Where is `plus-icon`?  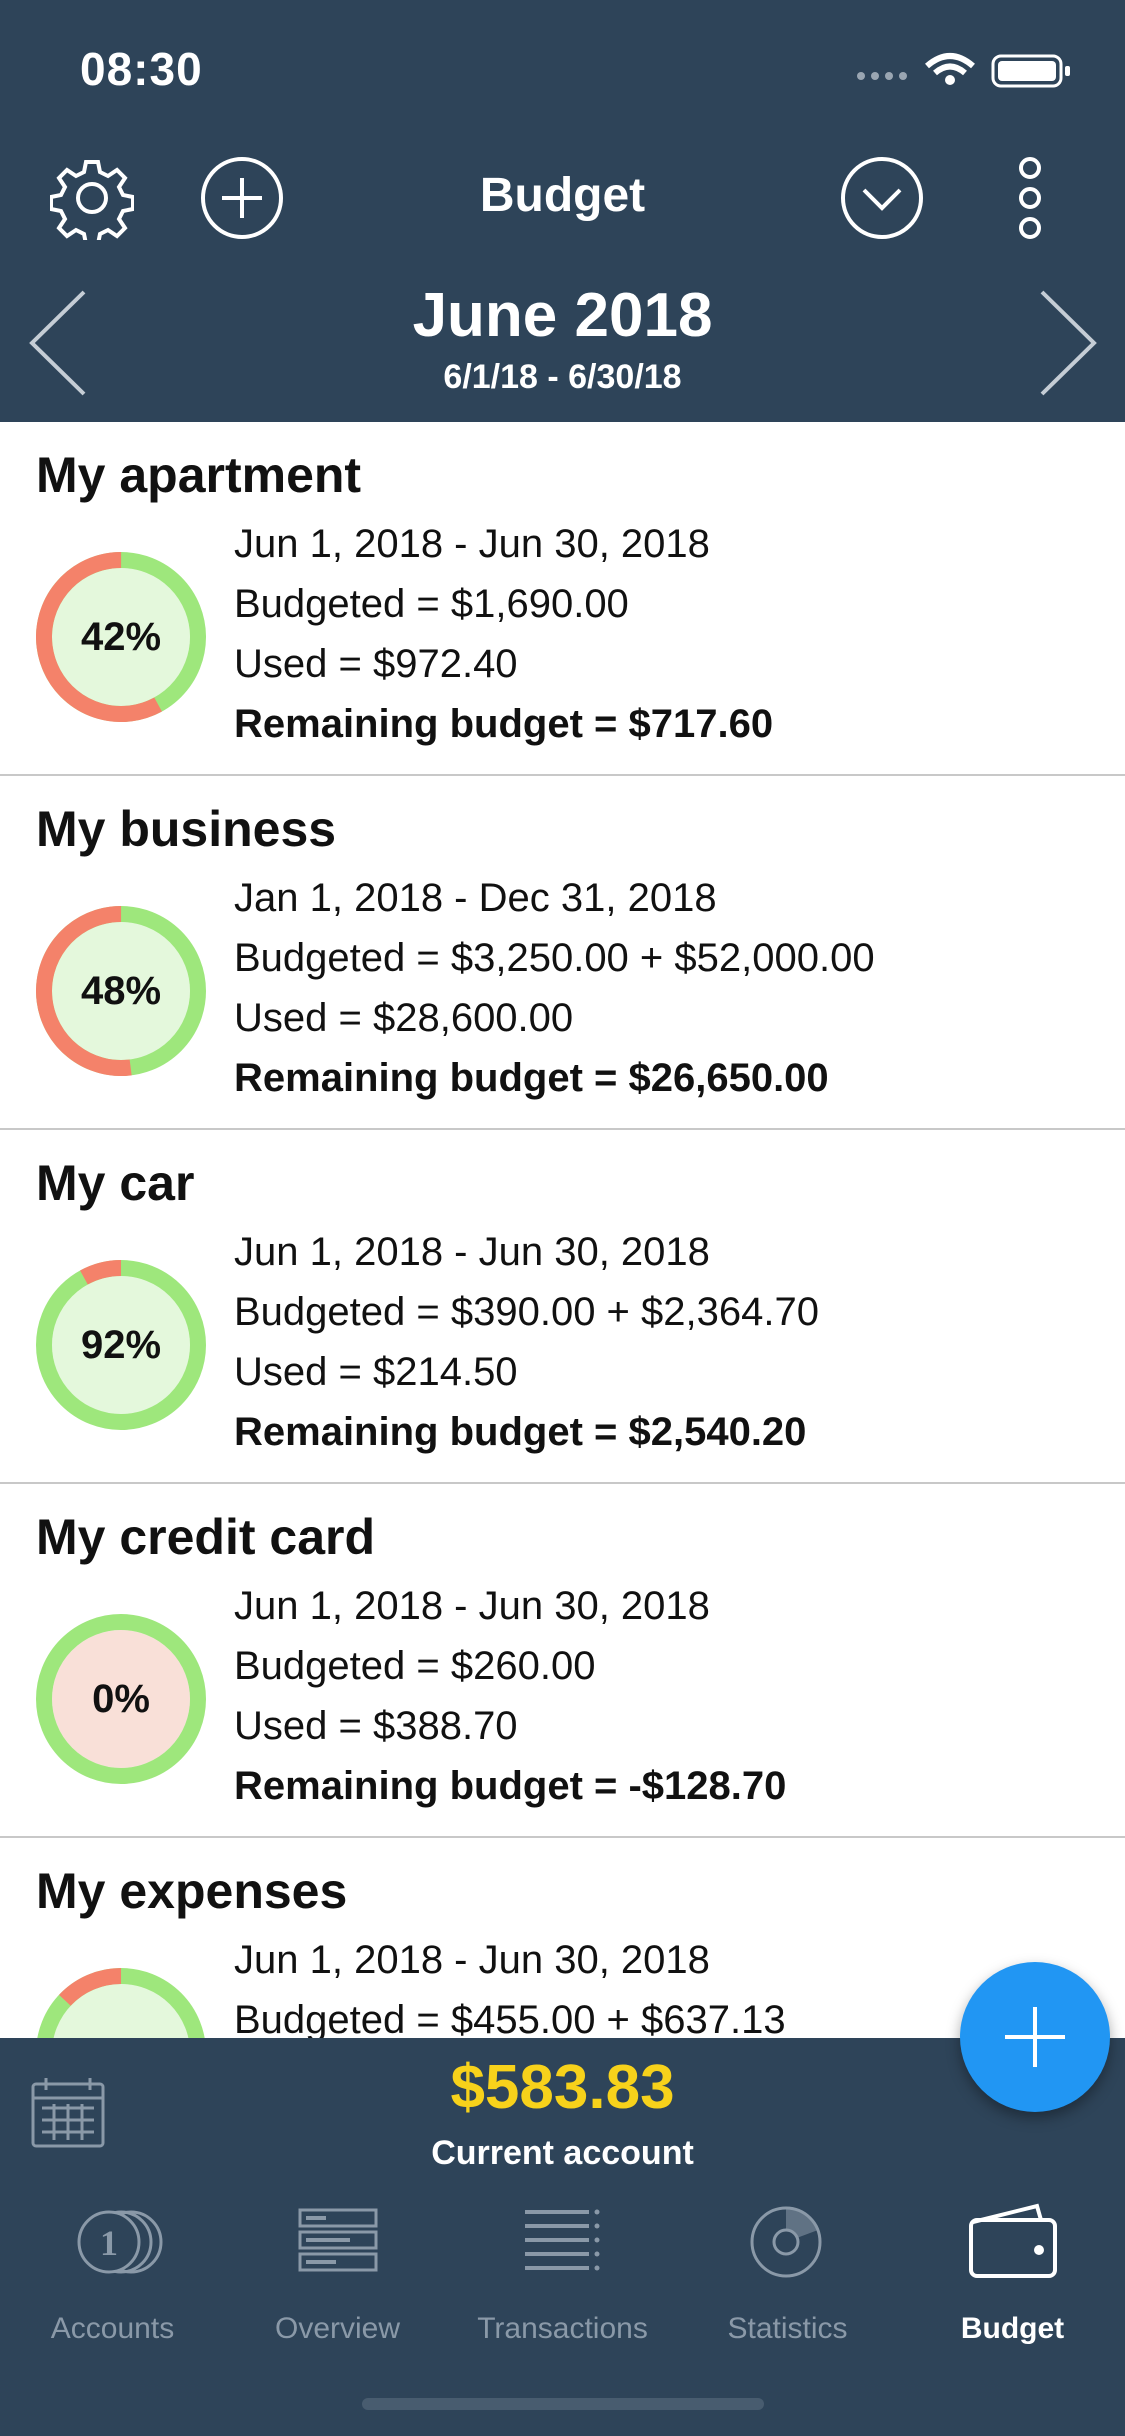 plus-icon is located at coordinates (1035, 2037).